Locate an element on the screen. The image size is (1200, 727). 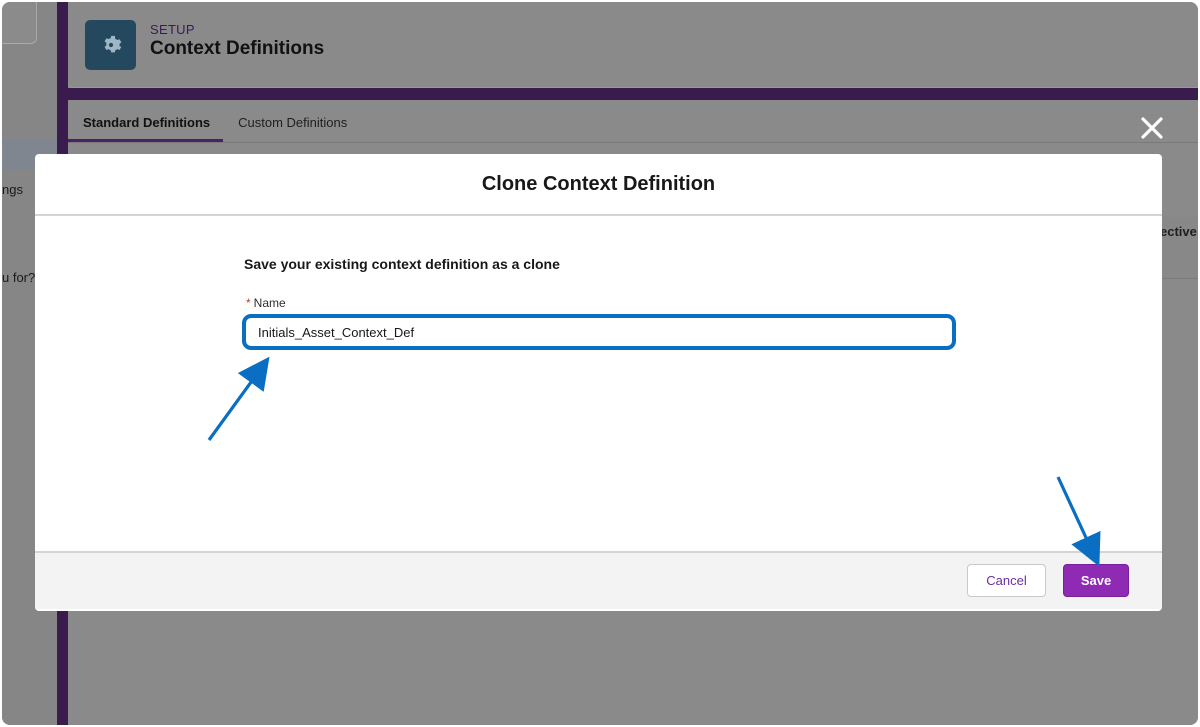
name-field-label: * Name is located at coordinates (266, 303).